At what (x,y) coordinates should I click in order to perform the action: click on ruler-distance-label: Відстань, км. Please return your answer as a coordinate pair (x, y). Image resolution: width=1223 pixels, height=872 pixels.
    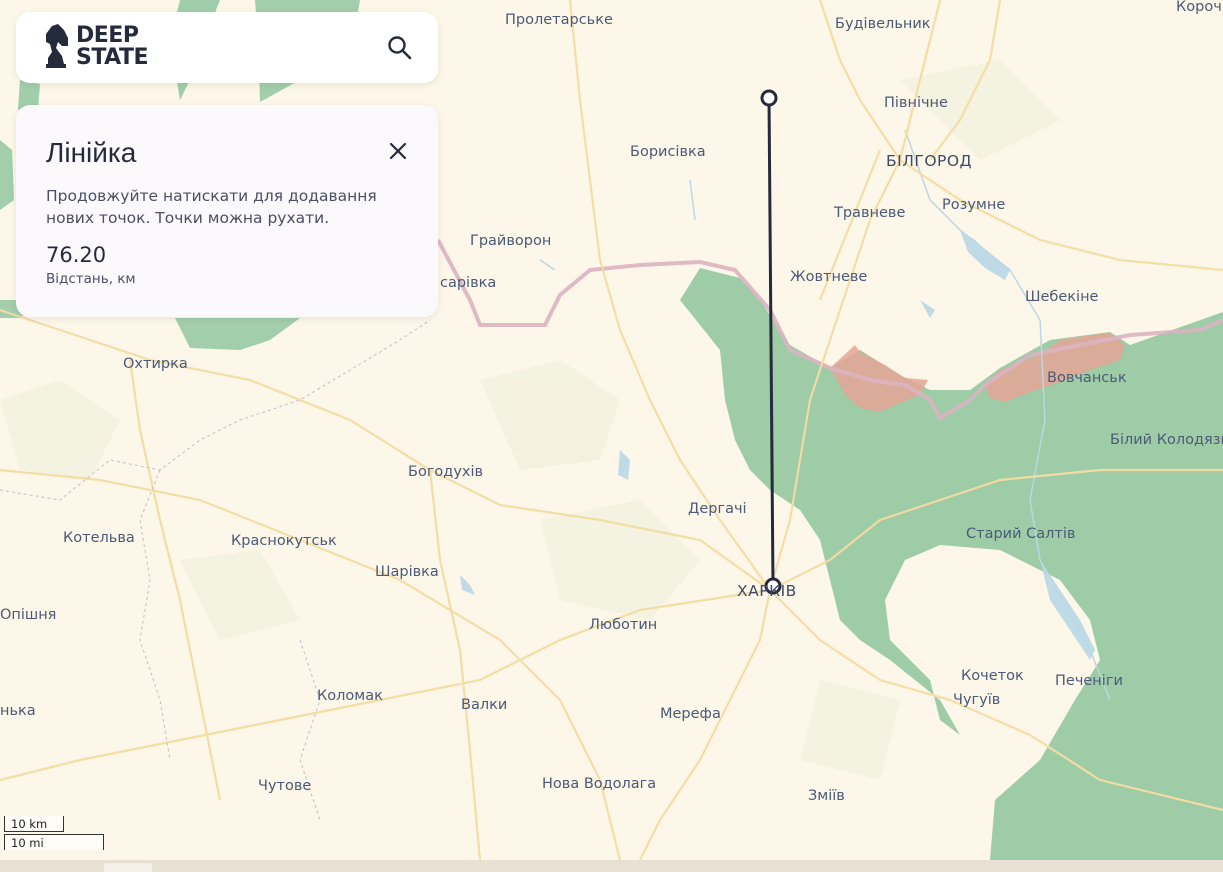
    Looking at the image, I should click on (91, 279).